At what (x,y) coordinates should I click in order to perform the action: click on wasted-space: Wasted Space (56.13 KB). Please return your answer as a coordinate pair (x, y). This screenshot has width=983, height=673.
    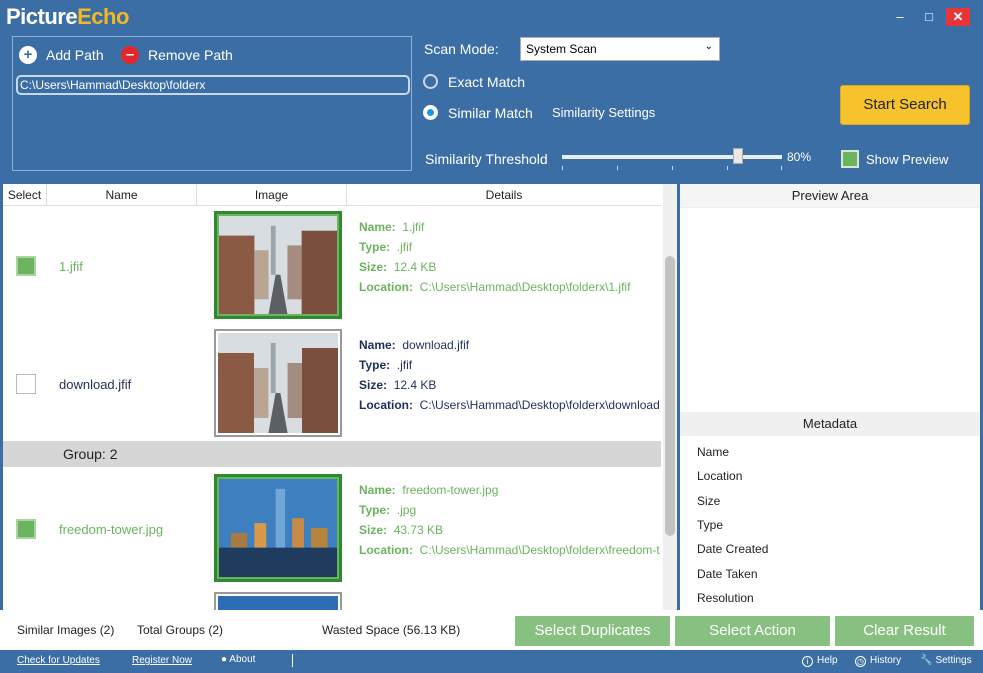
    Looking at the image, I should click on (391, 630).